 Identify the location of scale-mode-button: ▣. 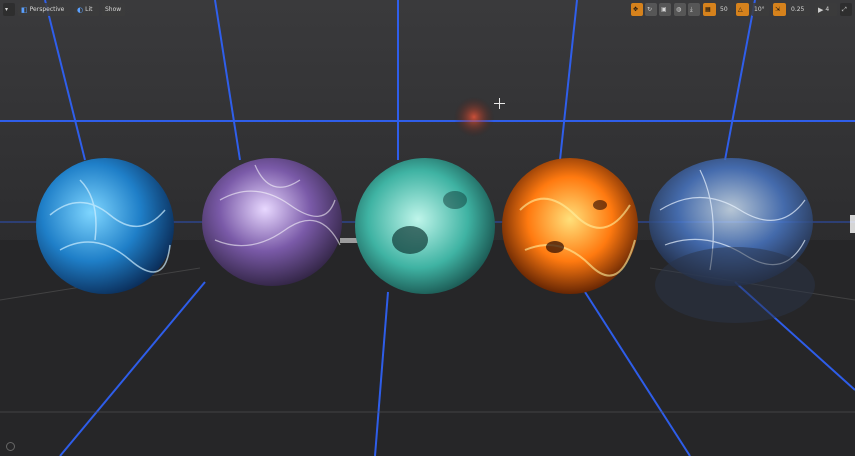
(665, 9).